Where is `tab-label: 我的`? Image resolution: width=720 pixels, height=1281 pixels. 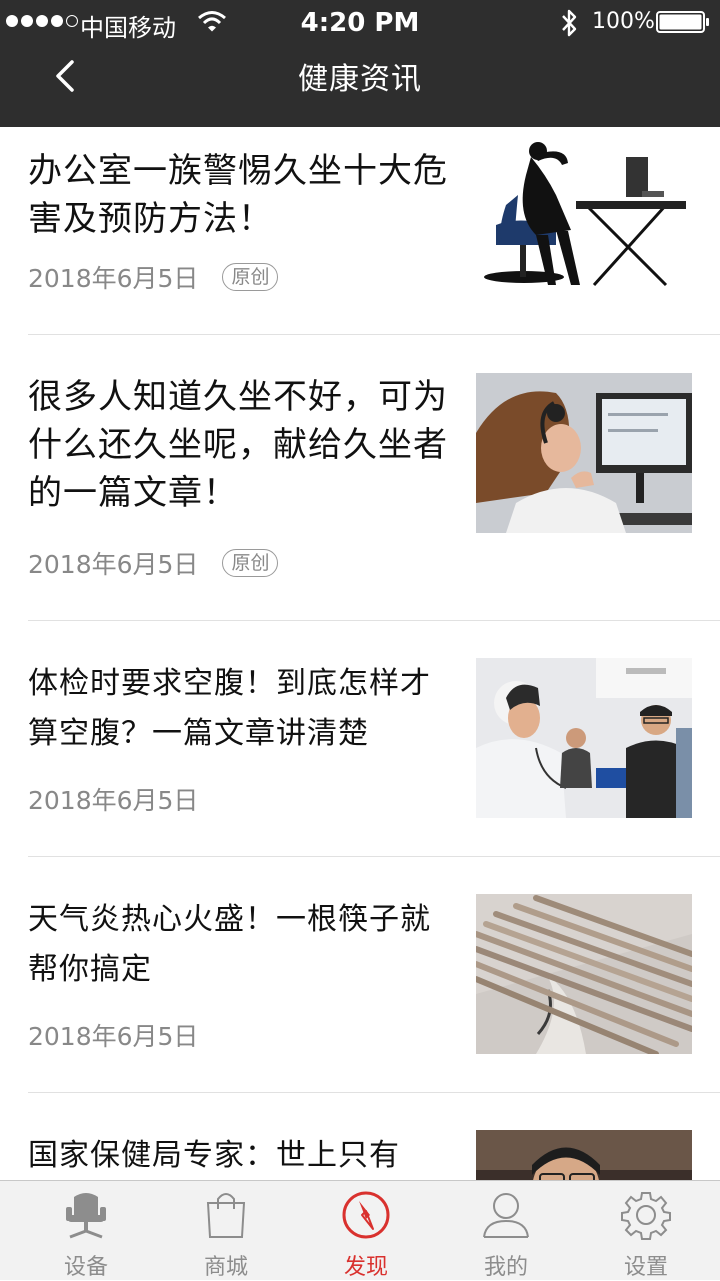
tab-label: 我的 is located at coordinates (505, 1267).